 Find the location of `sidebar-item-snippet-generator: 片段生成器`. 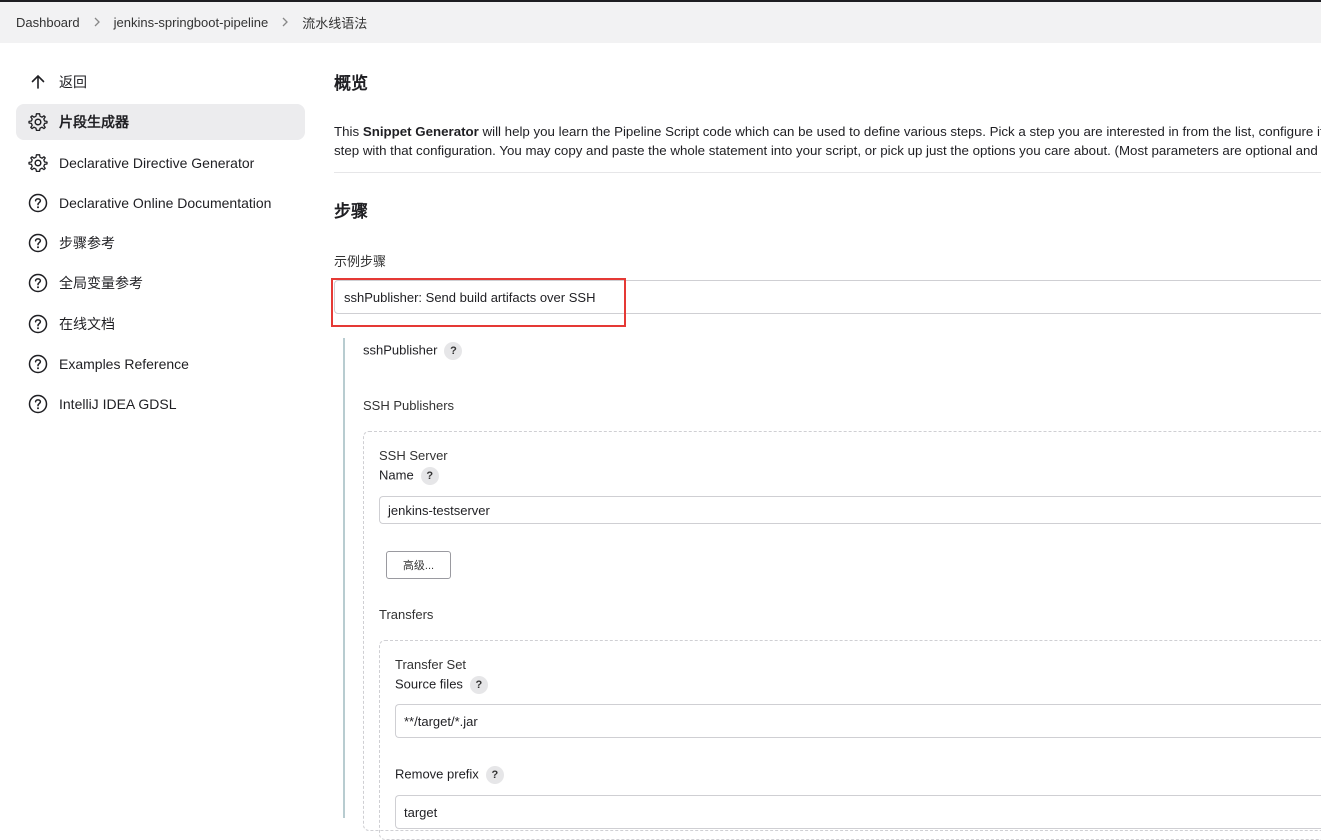

sidebar-item-snippet-generator: 片段生成器 is located at coordinates (160, 122).